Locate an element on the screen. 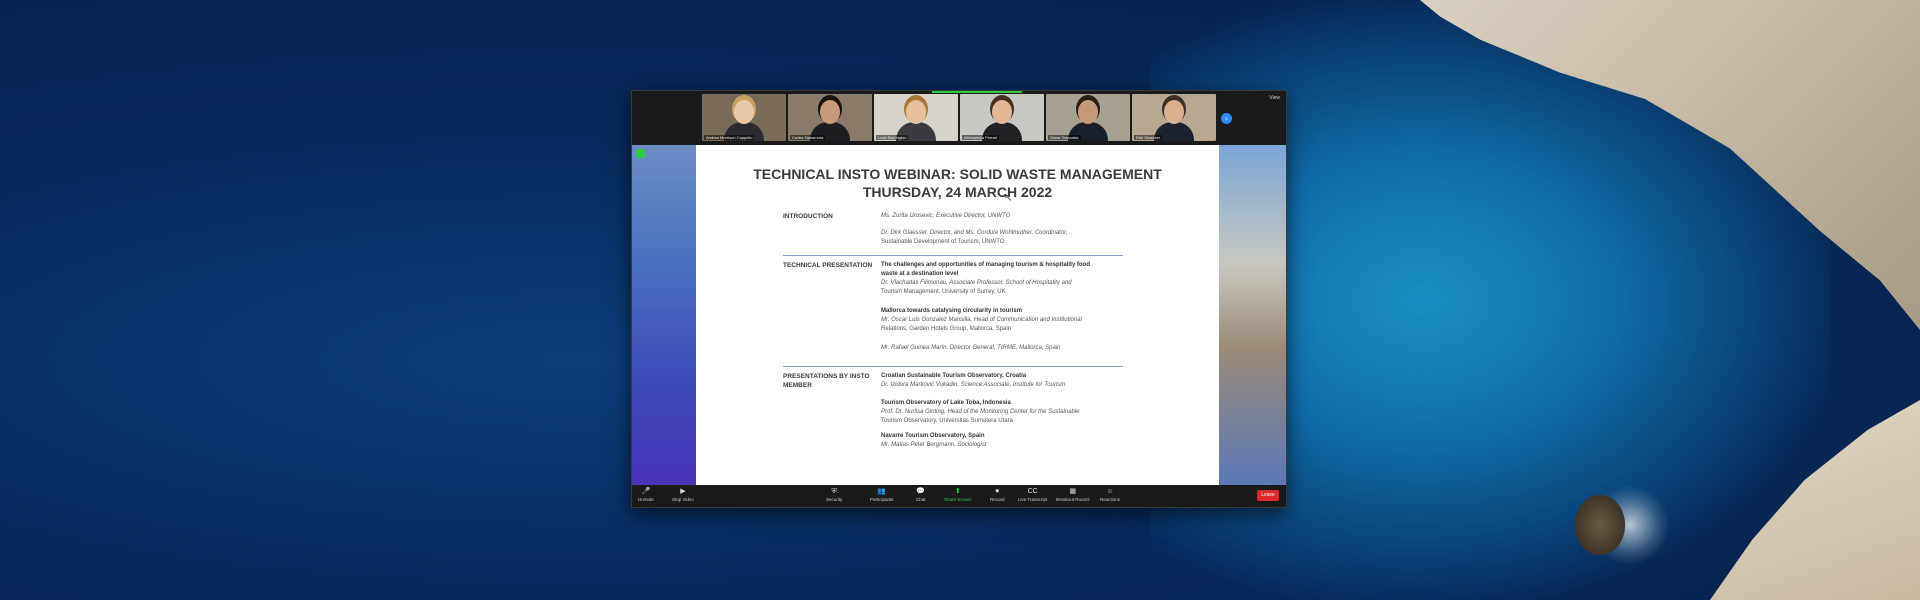 The width and height of the screenshot is (1920, 600). mouse-cursor-icon: ↖ is located at coordinates (1008, 198).